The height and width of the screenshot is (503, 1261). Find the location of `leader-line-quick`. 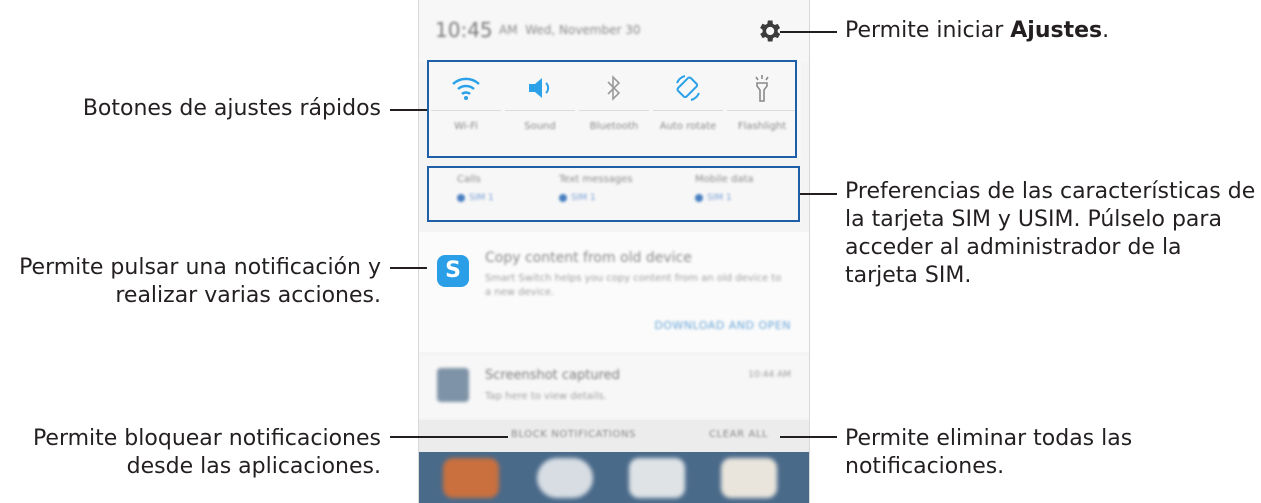

leader-line-quick is located at coordinates (408, 110).